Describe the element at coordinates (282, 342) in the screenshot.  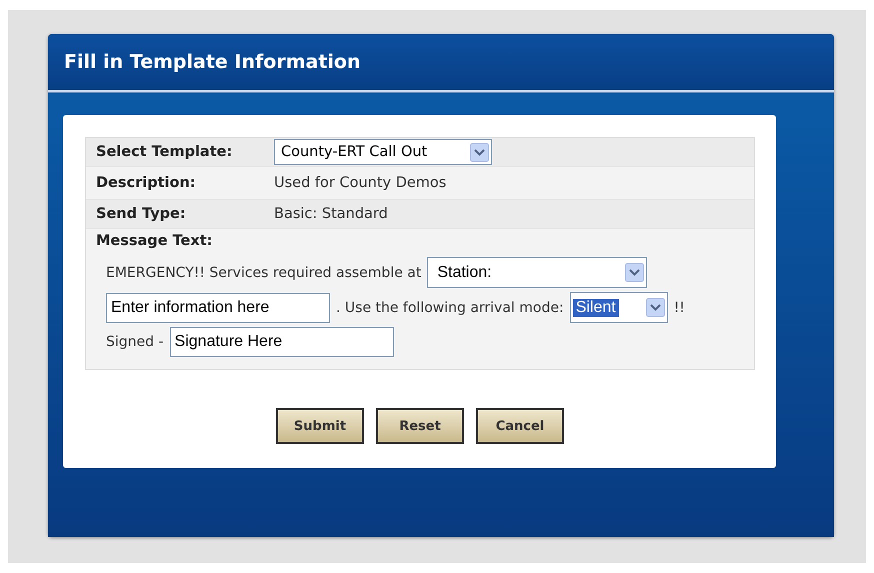
I see `input-field: Signature Here` at that location.